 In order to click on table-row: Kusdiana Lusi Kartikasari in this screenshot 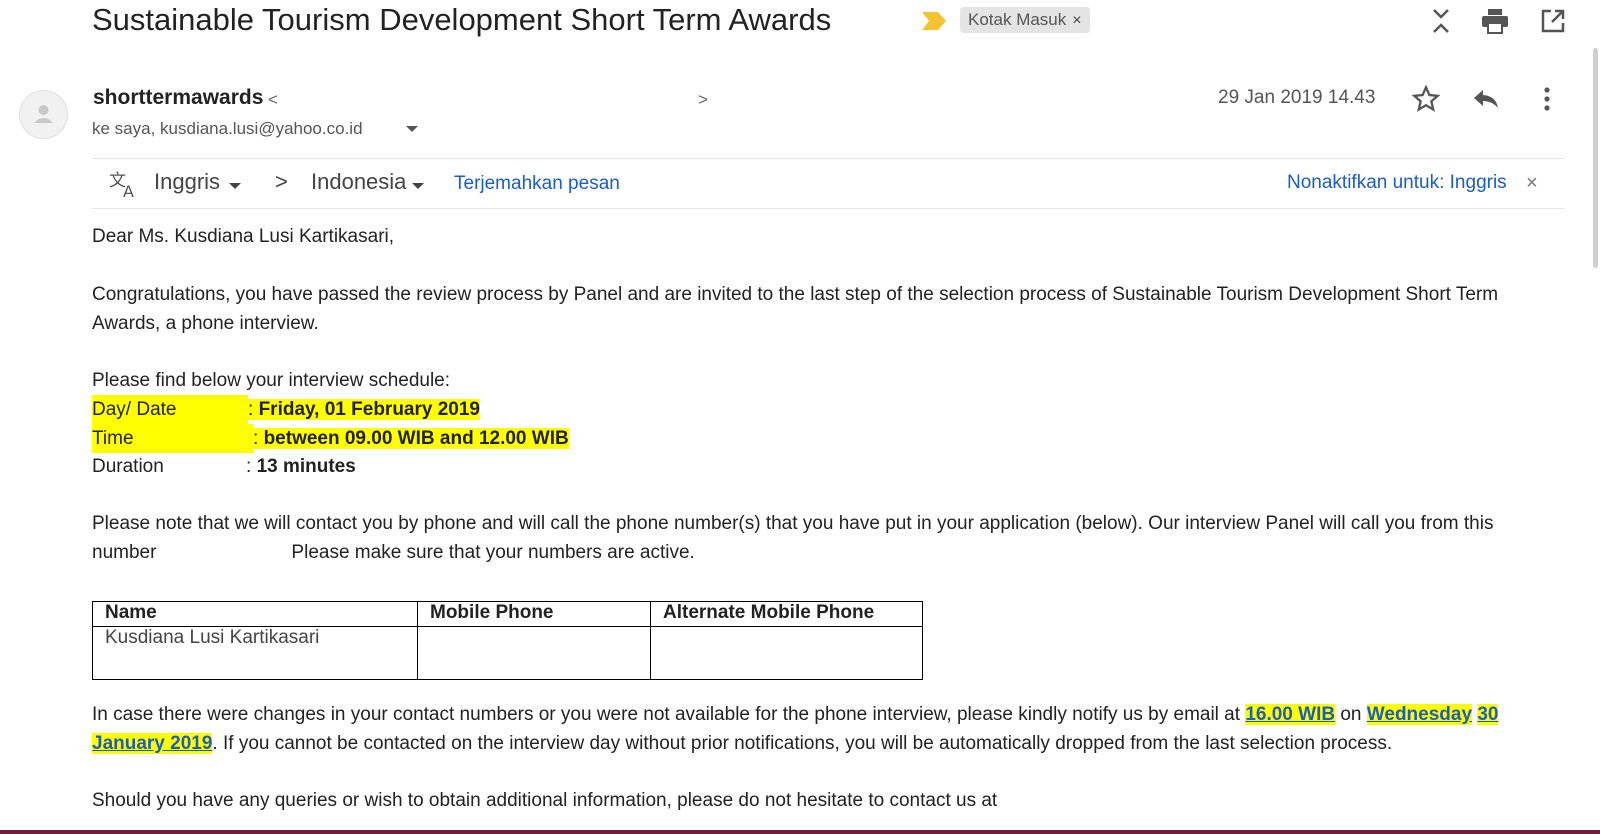, I will do `click(507, 653)`.